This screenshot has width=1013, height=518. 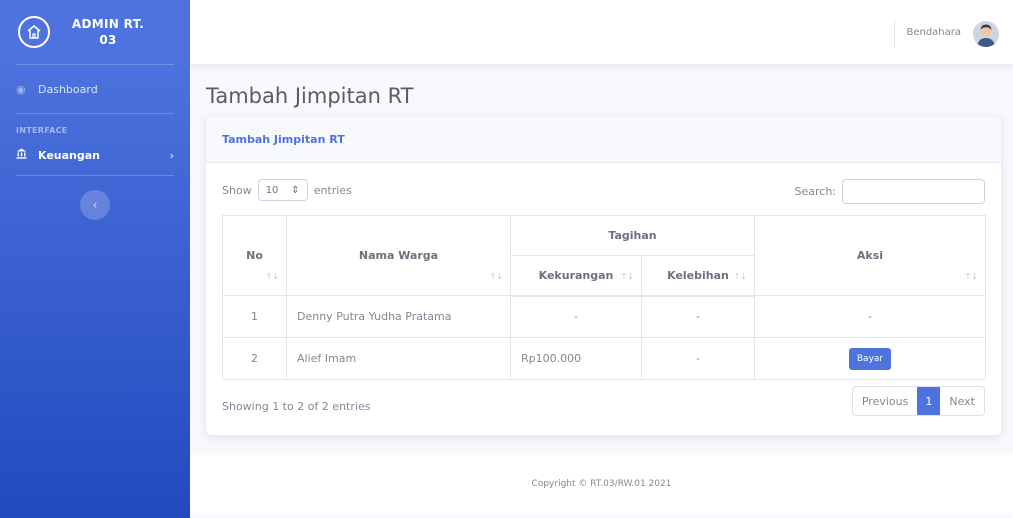 I want to click on search-input, so click(x=913, y=191).